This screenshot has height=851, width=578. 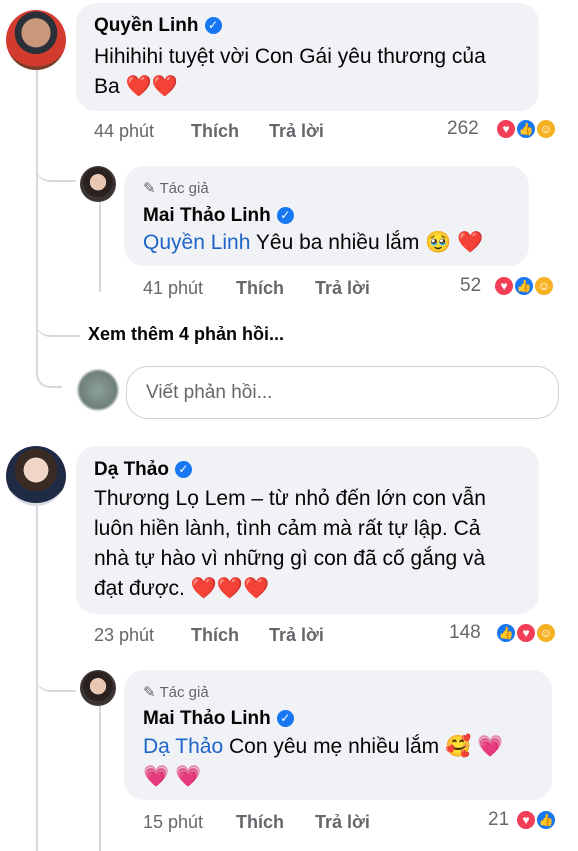 What do you see at coordinates (470, 242) in the screenshot?
I see `heart-icon: ❤️` at bounding box center [470, 242].